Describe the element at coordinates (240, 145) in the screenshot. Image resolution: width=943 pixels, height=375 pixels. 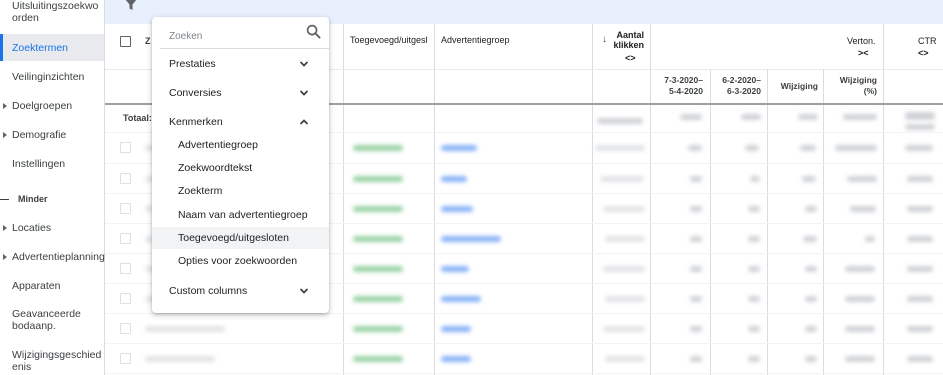
I see `menu-item-advertentiegroep: Advertentiegroep` at that location.